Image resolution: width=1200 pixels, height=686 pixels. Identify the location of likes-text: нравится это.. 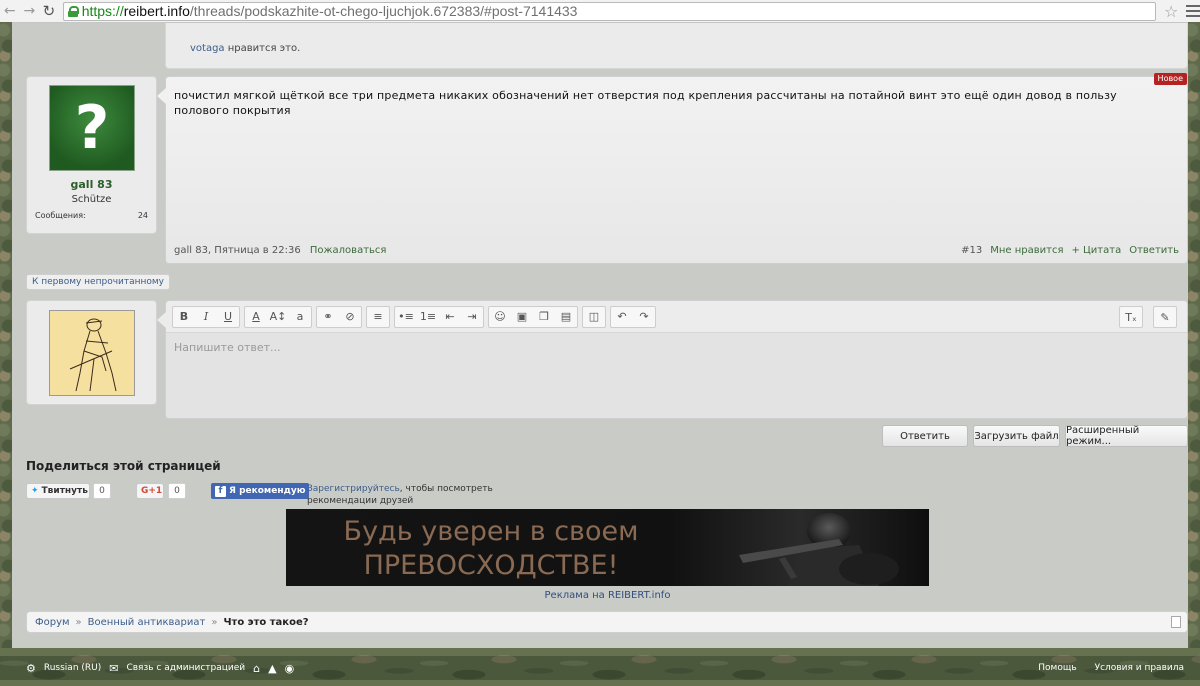
(264, 48).